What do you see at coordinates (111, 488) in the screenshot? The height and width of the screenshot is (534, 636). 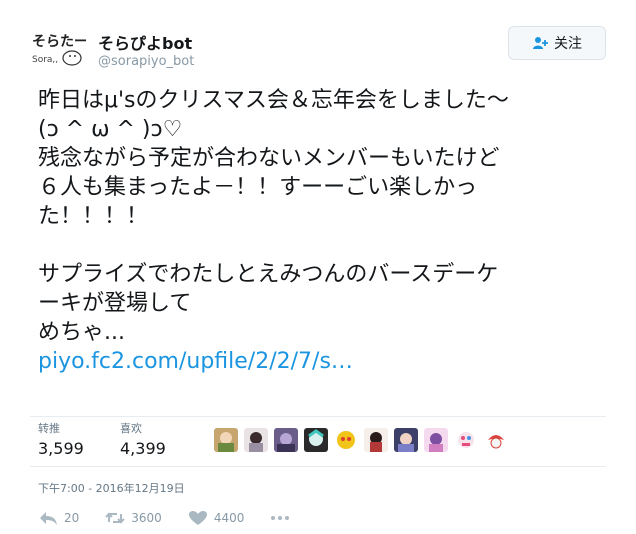 I see `tweet-timestamp: 下午7:00 - 2016年12月19日` at bounding box center [111, 488].